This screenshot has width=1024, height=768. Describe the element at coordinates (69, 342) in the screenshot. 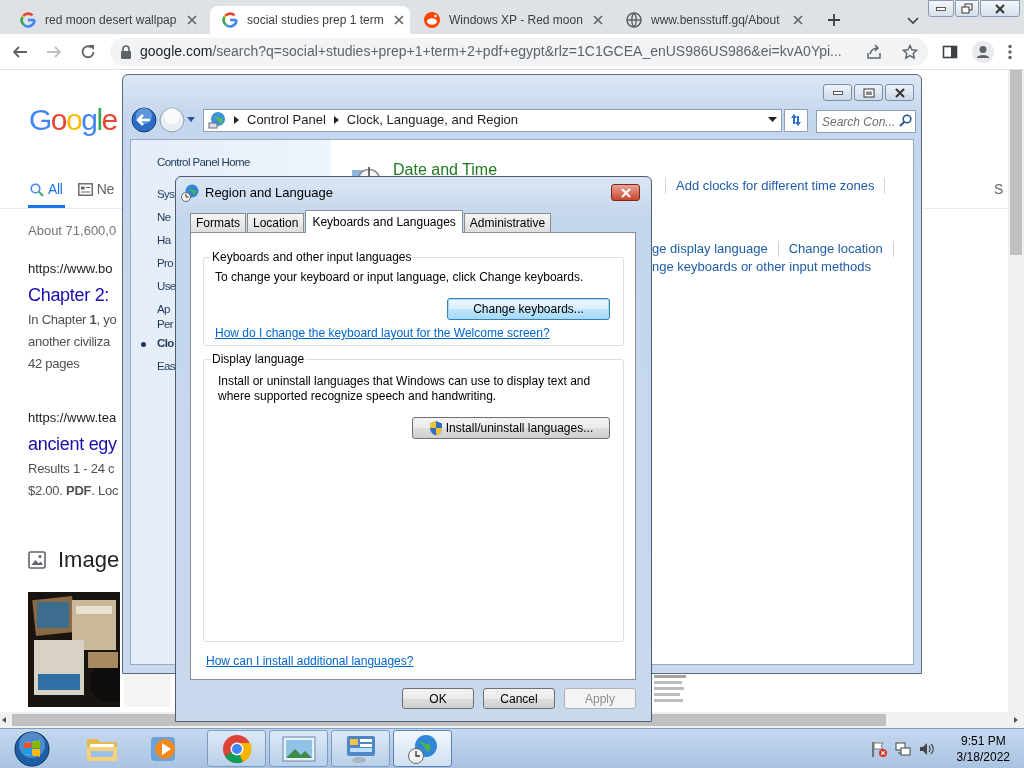

I see `result-snippet: another civiliza` at that location.